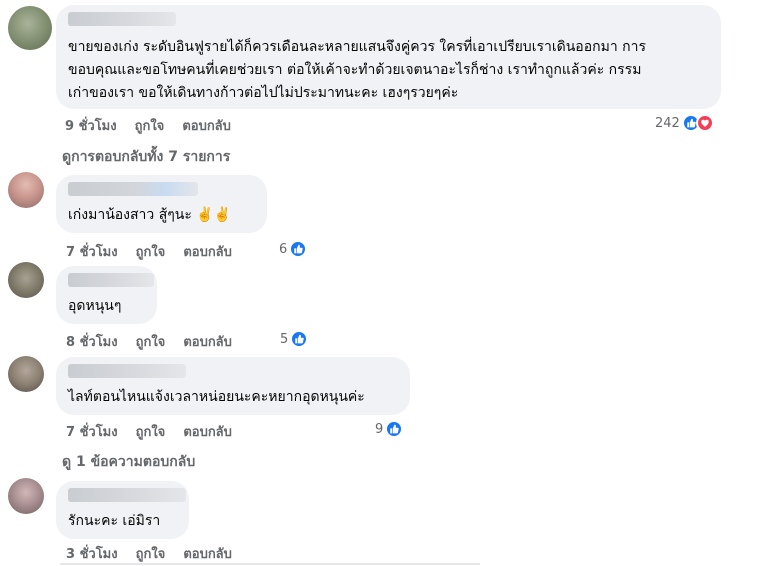 This screenshot has width=764, height=566. I want to click on comment-actions: 8 ชั่วโมง ถูกใจ ตอบกลับ, so click(149, 341).